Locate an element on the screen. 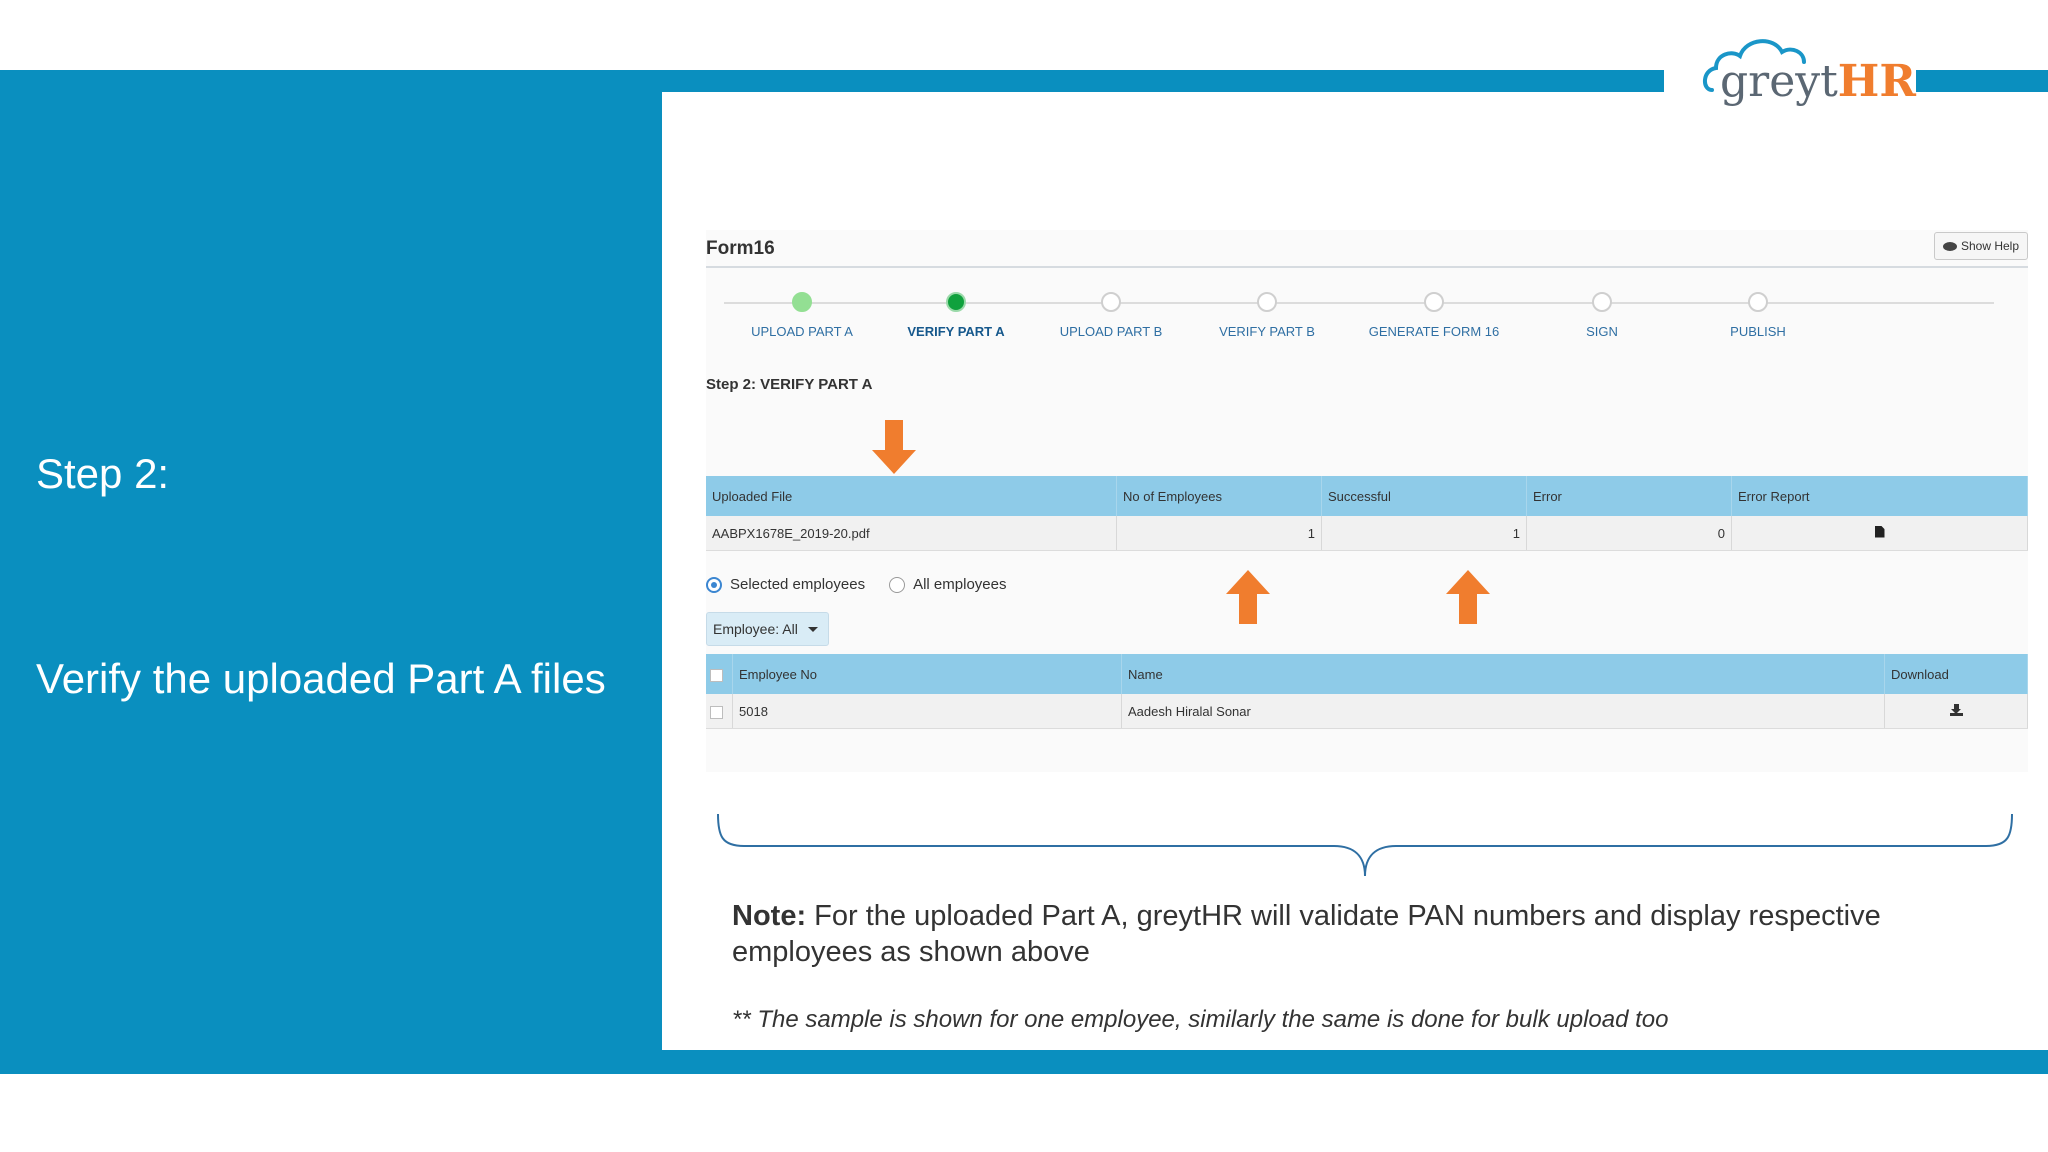  employee-filter-value: Employee: All is located at coordinates (755, 629).